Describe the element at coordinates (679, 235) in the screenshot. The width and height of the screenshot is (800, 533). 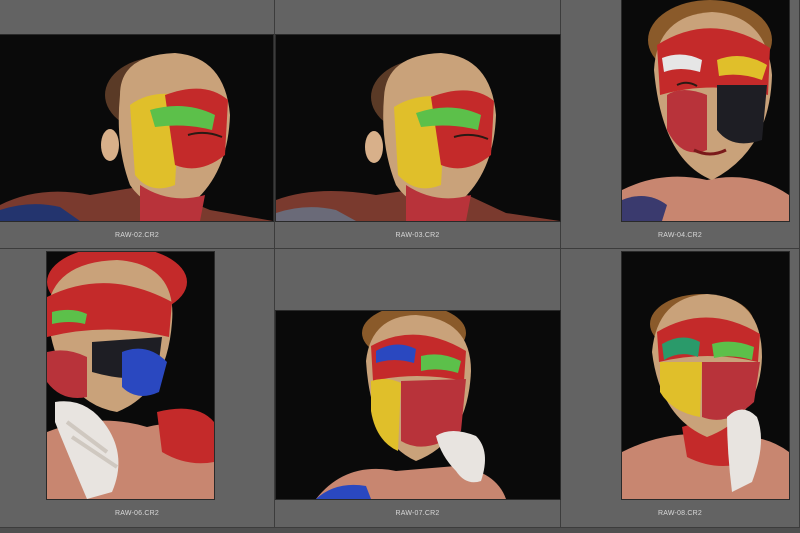
I see `thumbnail-filename: RAW-04.CR2` at that location.